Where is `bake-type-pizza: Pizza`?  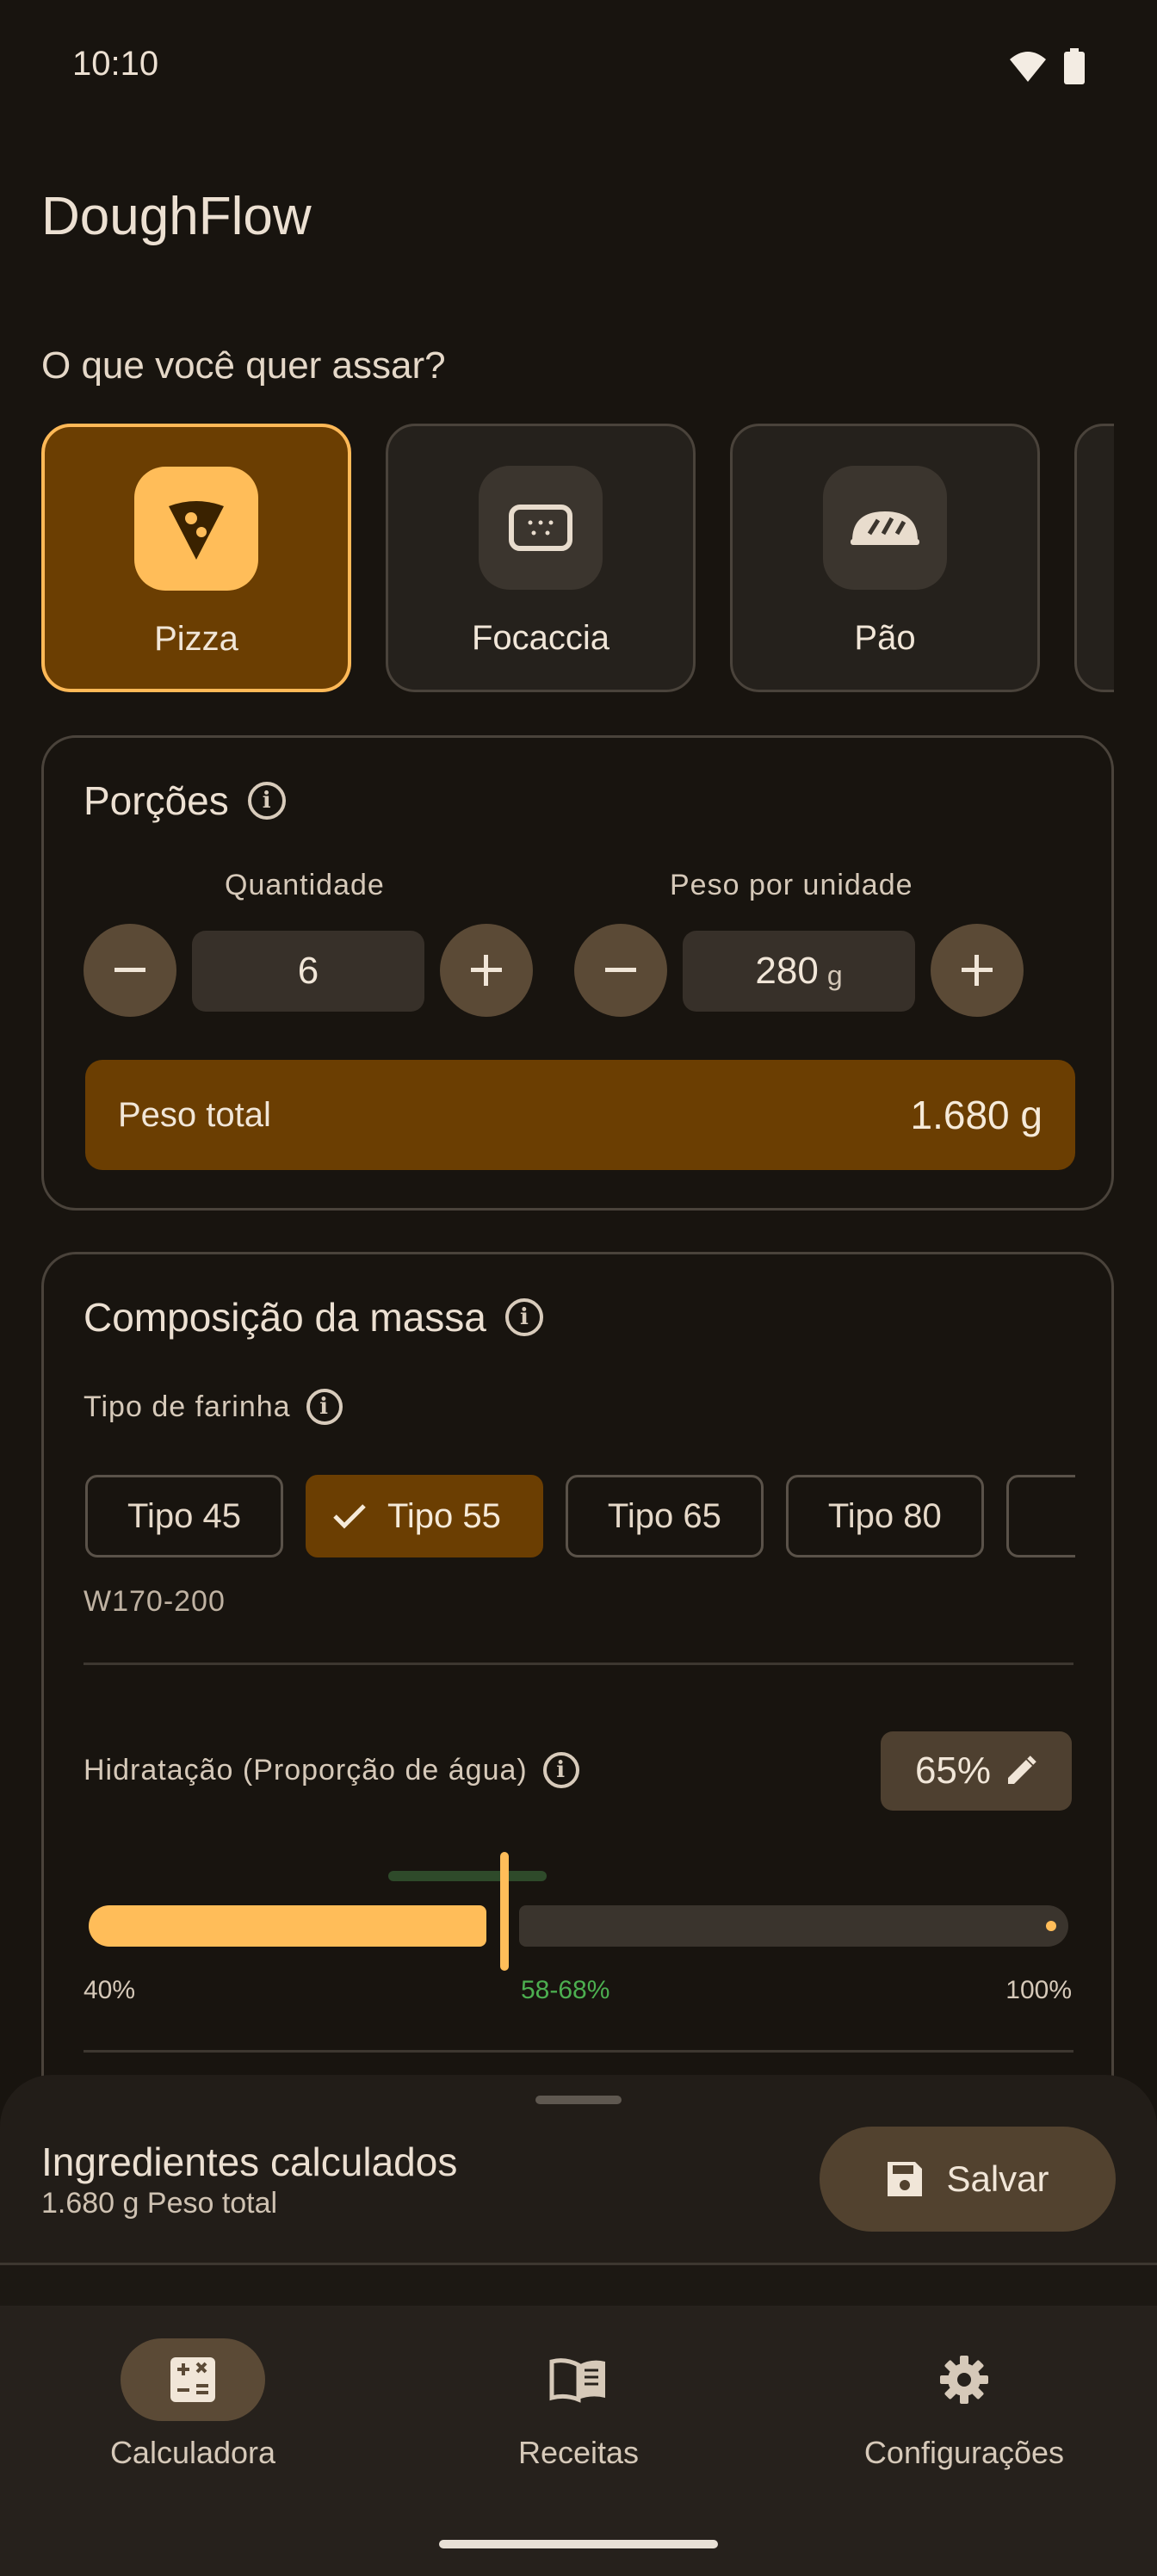
bake-type-pizza: Pizza is located at coordinates (196, 558).